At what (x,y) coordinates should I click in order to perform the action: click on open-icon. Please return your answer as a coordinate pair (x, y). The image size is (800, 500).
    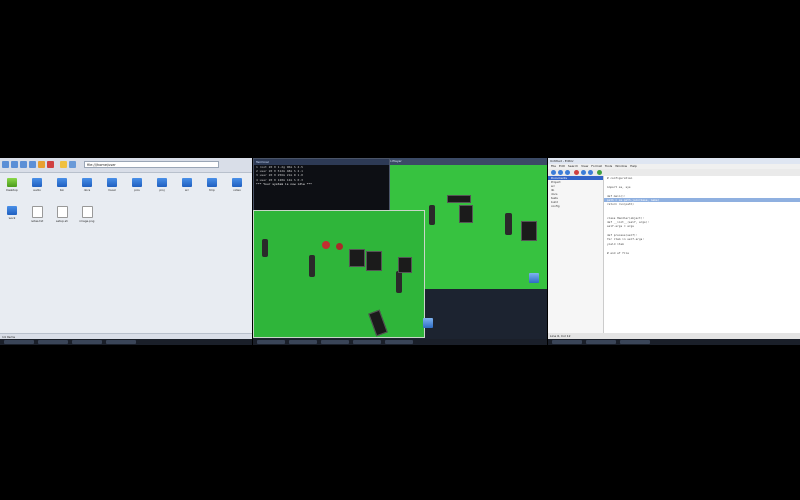
    Looking at the image, I should click on (560, 172).